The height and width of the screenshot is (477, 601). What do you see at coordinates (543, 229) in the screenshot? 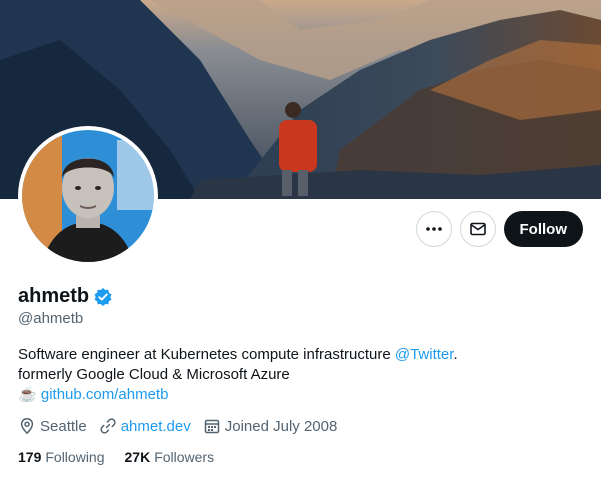
I see `follow-button: Follow` at bounding box center [543, 229].